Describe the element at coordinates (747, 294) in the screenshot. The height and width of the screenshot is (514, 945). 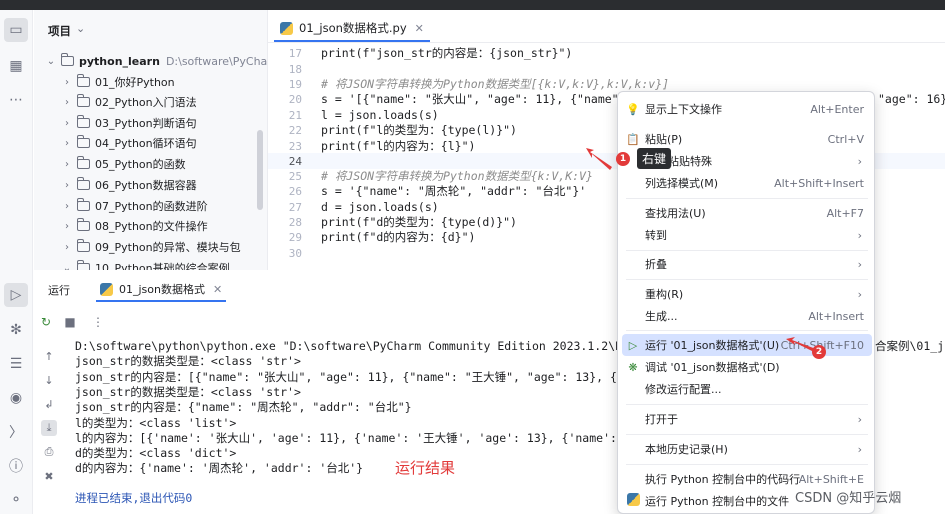
I see `menu-item-refactor: 重构(R) ›` at that location.